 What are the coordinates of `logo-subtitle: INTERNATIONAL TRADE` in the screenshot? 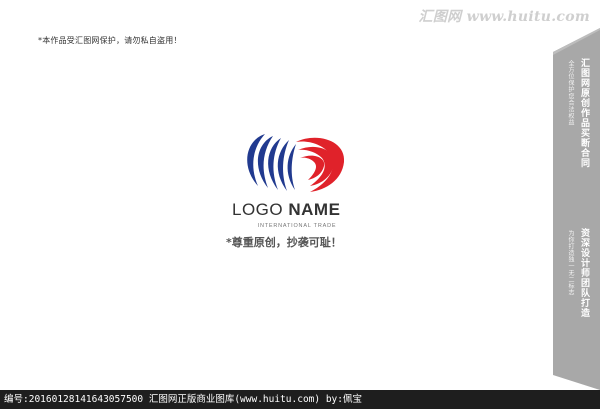 It's located at (297, 226).